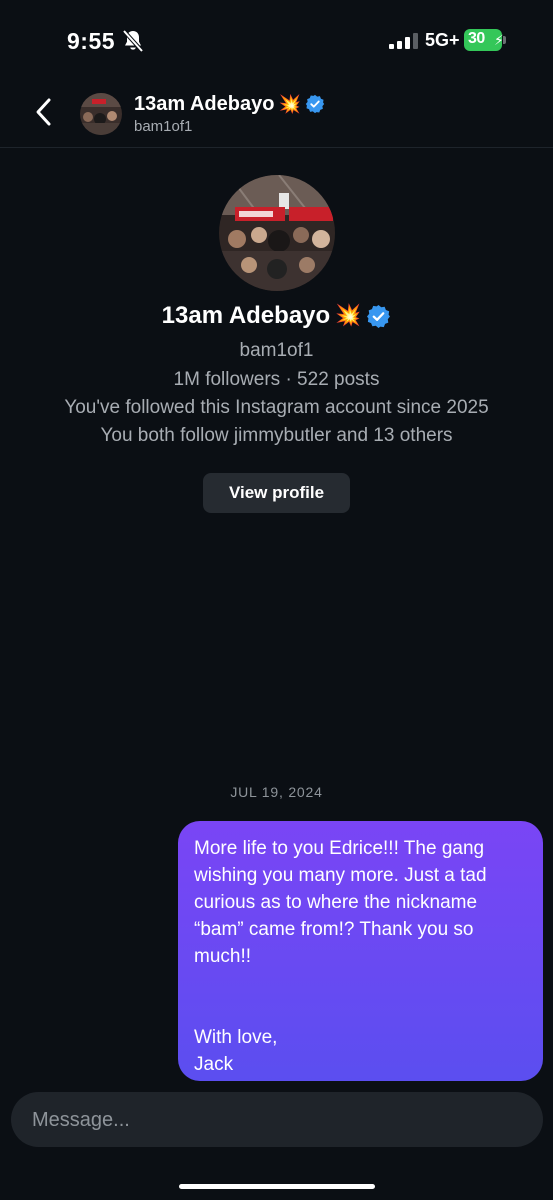 The width and height of the screenshot is (553, 1200). What do you see at coordinates (277, 1186) in the screenshot?
I see `home-indicator` at bounding box center [277, 1186].